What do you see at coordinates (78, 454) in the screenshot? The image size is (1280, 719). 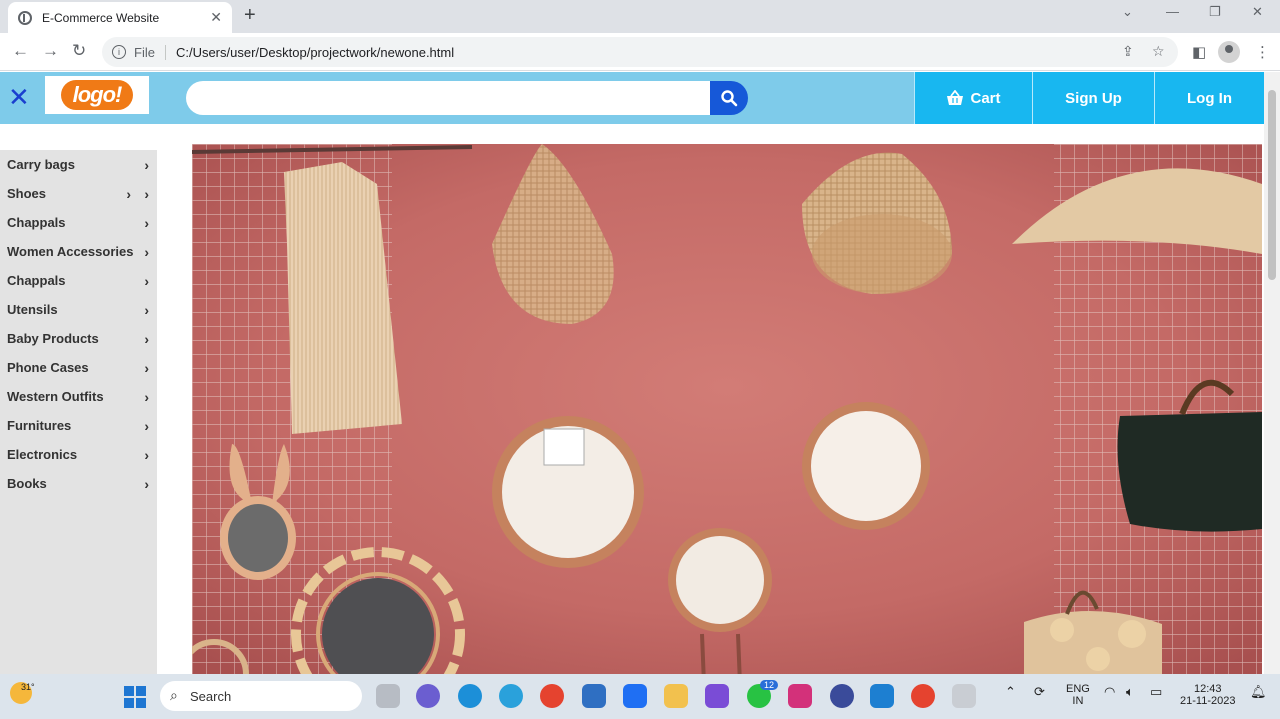 I see `sidebar-item-electronics: Electronics ›` at bounding box center [78, 454].